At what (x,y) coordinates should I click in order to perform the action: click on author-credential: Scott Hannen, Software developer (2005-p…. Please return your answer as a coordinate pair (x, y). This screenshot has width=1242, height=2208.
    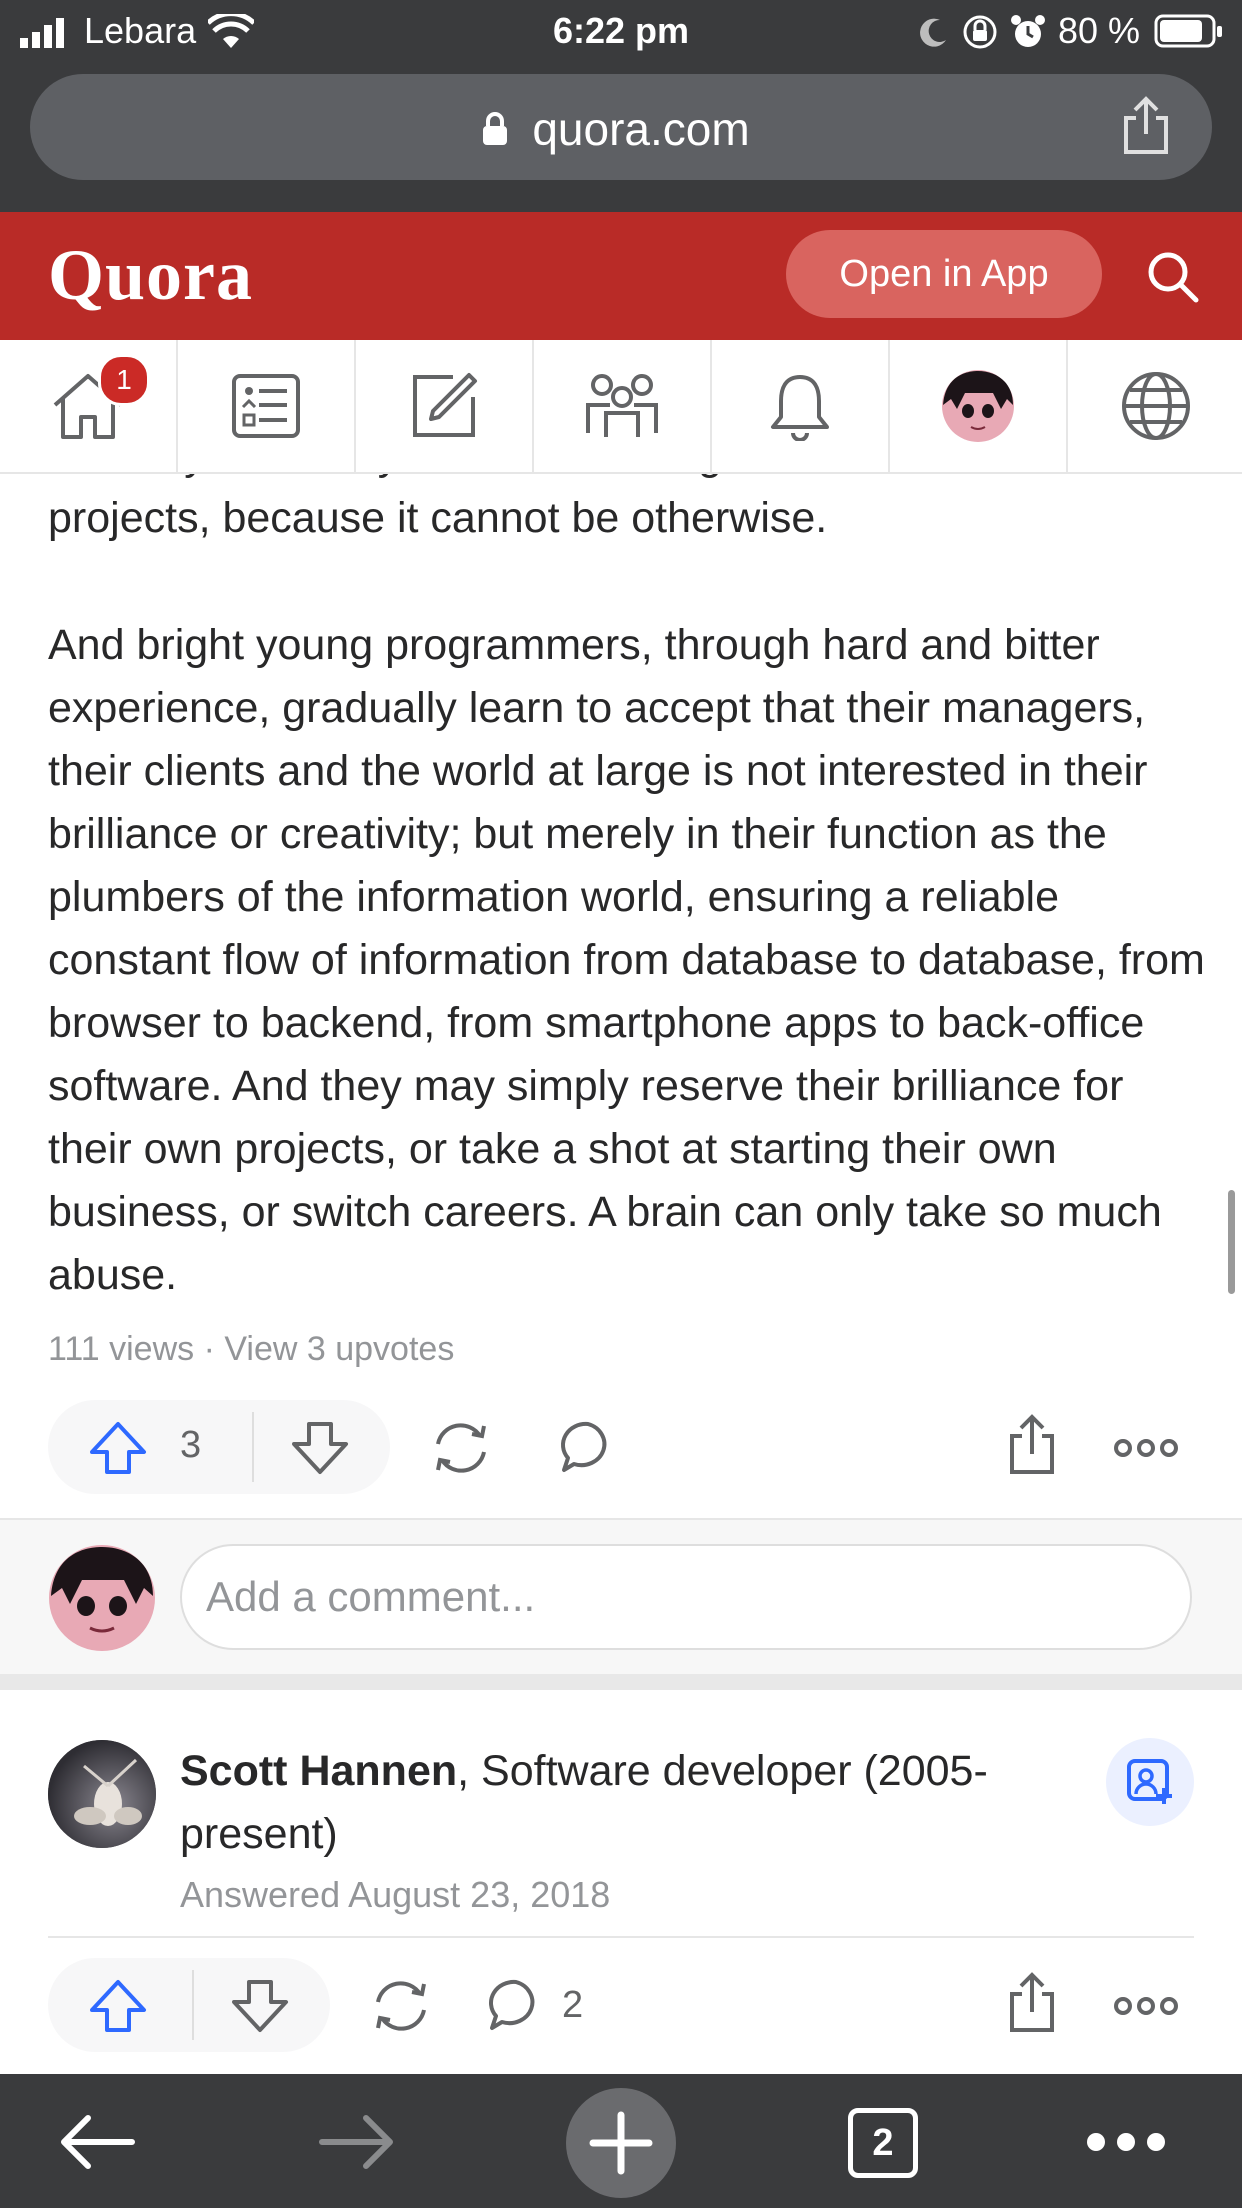
    Looking at the image, I should click on (630, 1803).